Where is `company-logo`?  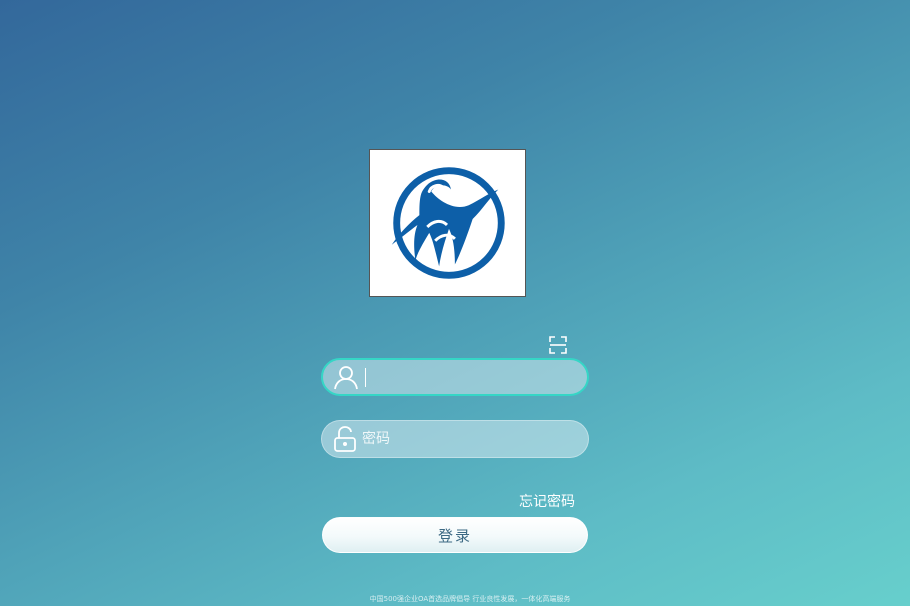
company-logo is located at coordinates (447, 223).